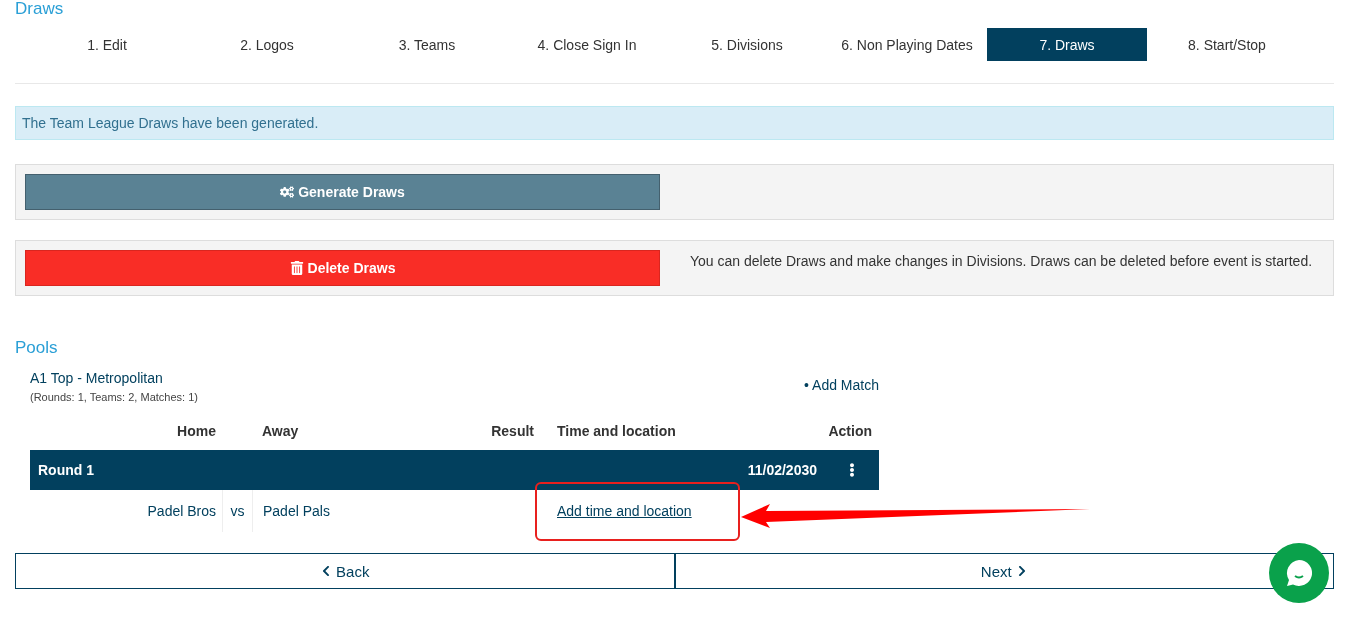 The image size is (1345, 618). What do you see at coordinates (747, 44) in the screenshot?
I see `step-tab: 5. Divisions` at bounding box center [747, 44].